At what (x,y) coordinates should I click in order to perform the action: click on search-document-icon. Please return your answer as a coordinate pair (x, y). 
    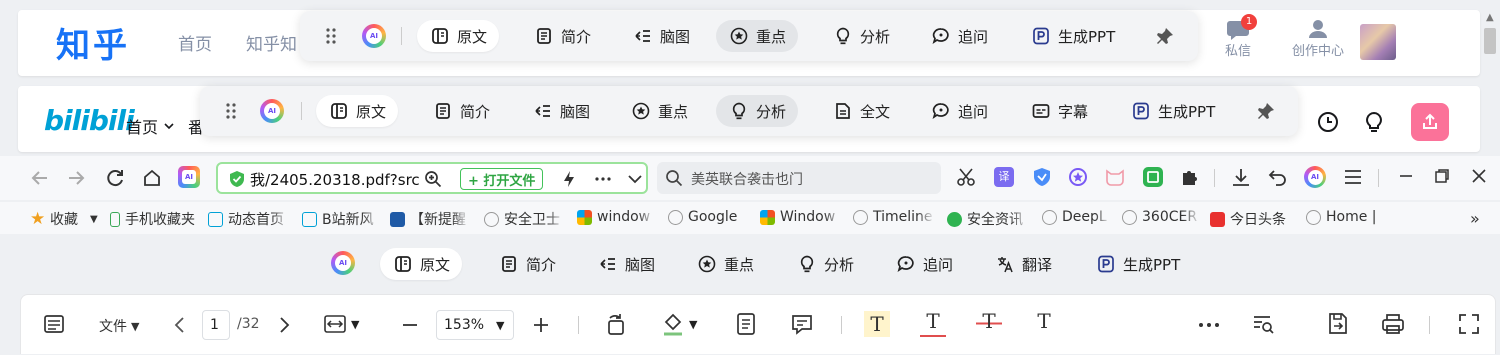
    Looking at the image, I should click on (1263, 324).